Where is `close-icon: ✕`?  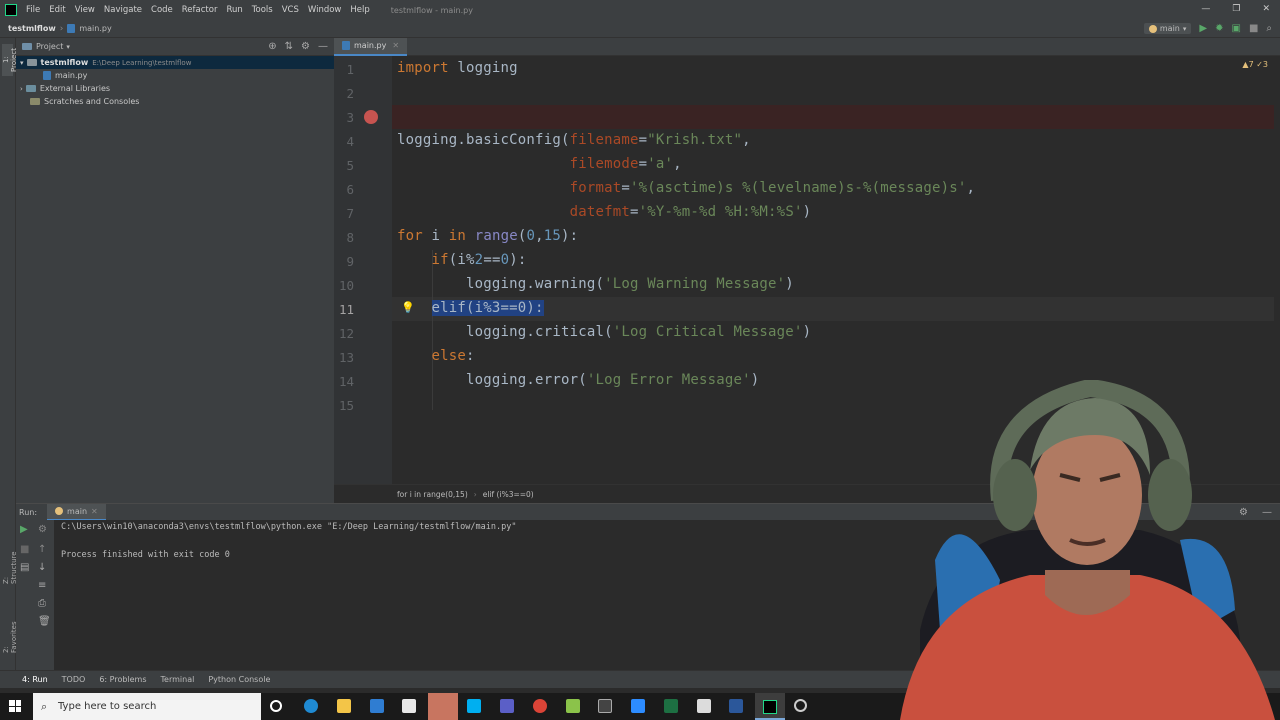
close-icon: ✕ is located at coordinates (1266, 9).